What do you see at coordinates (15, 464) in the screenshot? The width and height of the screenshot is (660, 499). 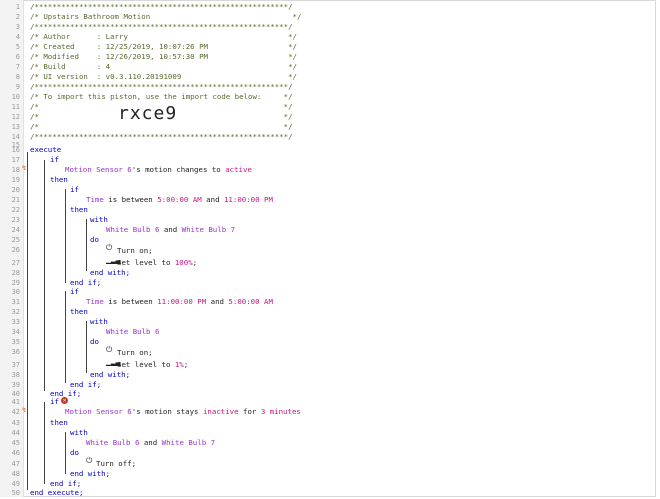 I see `line-number: 47` at bounding box center [15, 464].